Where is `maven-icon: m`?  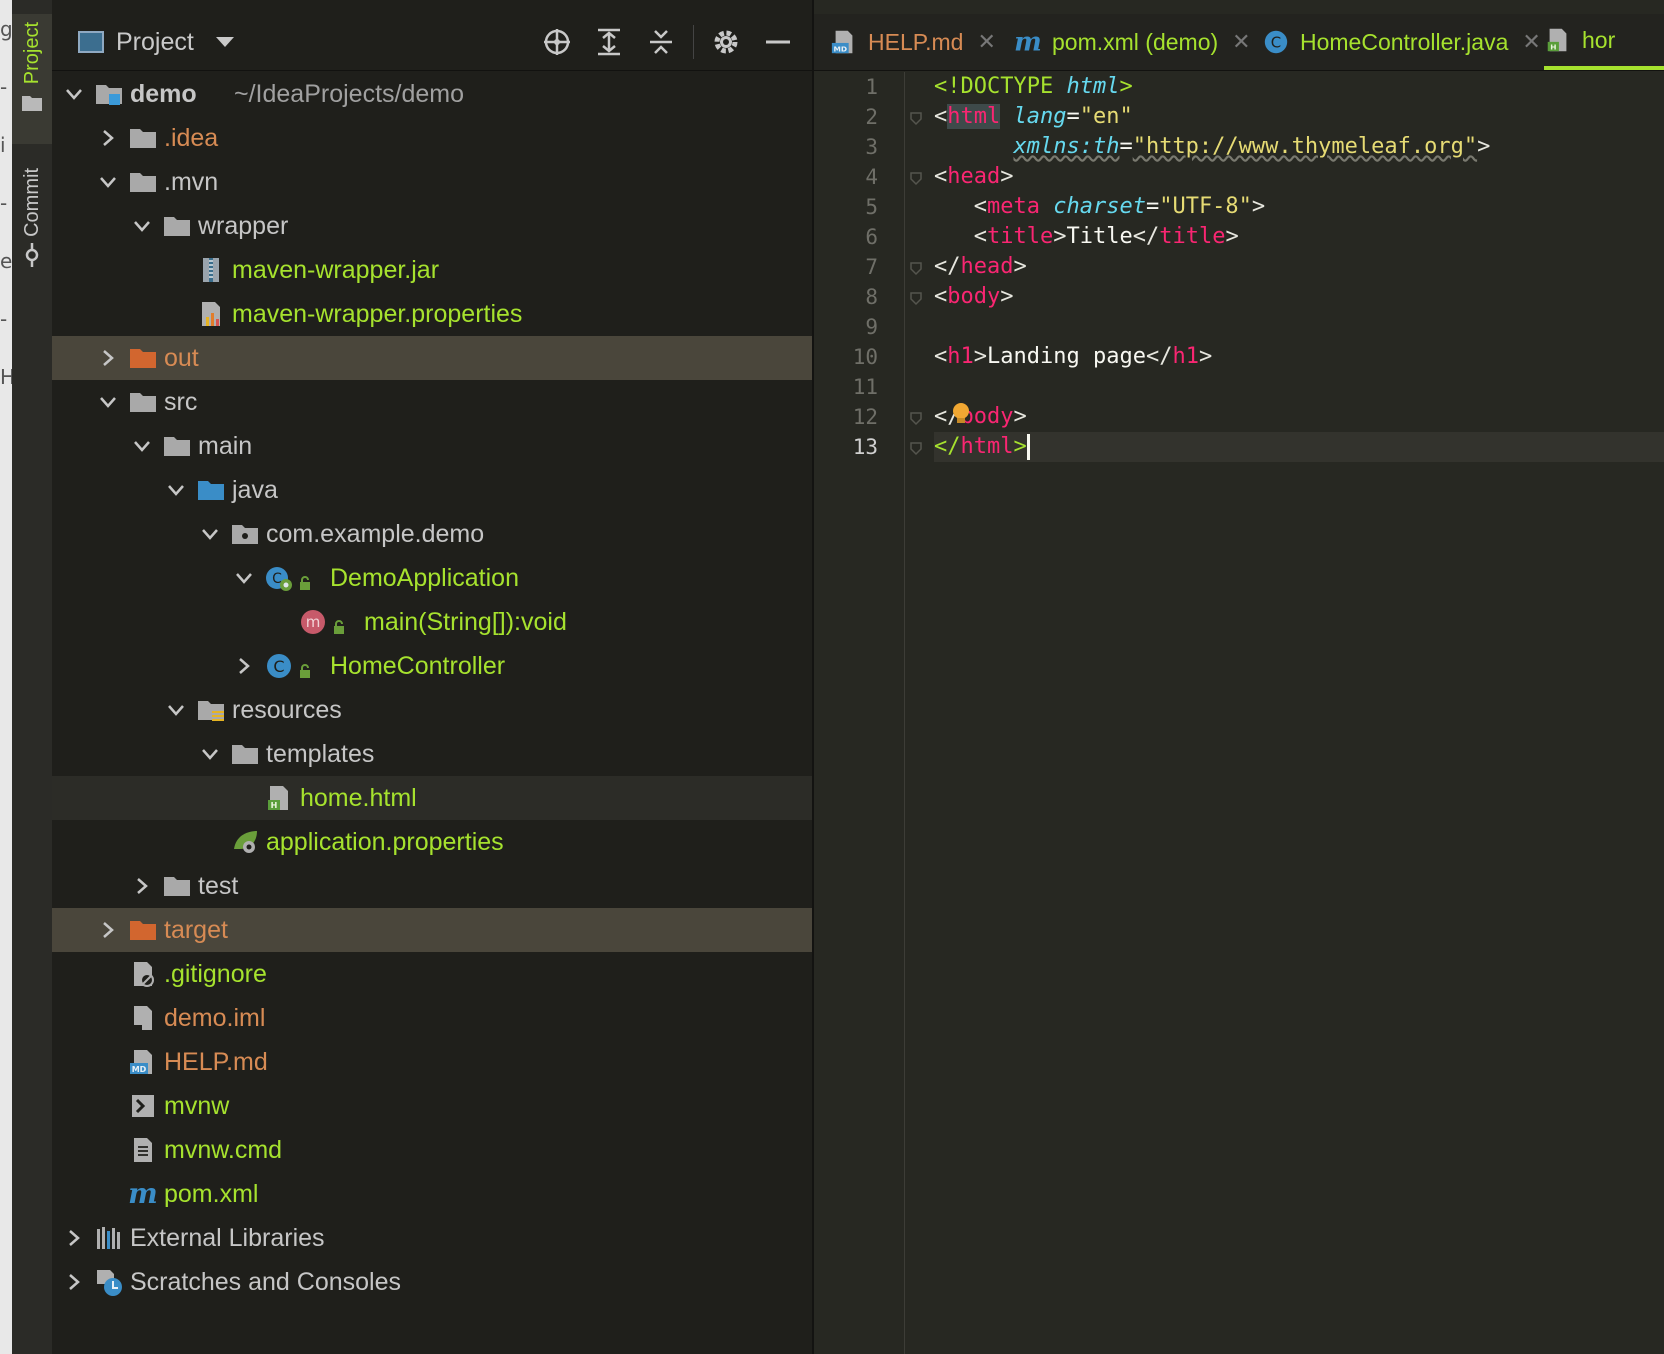
maven-icon: m is located at coordinates (1028, 41).